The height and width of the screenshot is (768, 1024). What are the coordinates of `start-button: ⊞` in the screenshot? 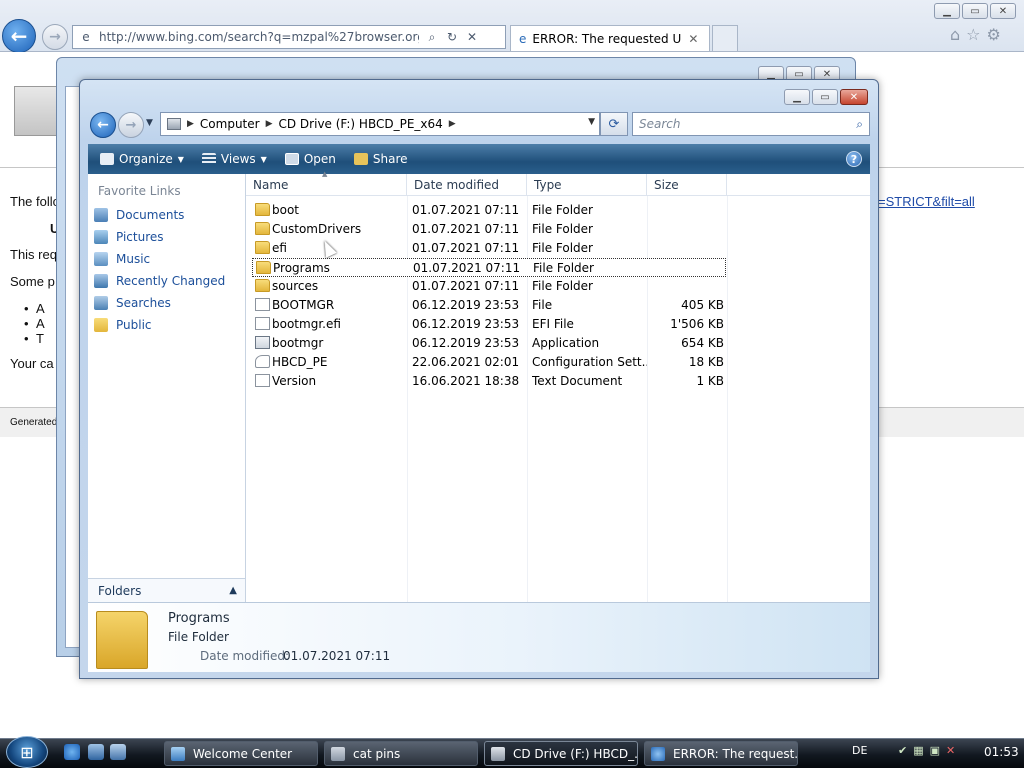 It's located at (27, 752).